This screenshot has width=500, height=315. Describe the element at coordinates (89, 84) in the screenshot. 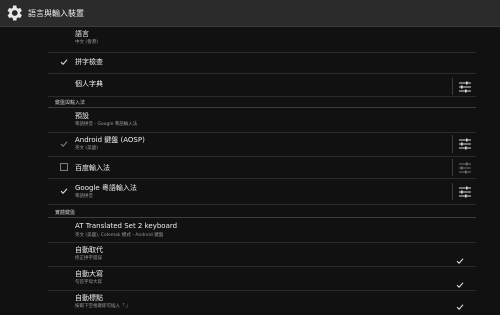

I see `personal-dictionary-title: 個人字典` at that location.